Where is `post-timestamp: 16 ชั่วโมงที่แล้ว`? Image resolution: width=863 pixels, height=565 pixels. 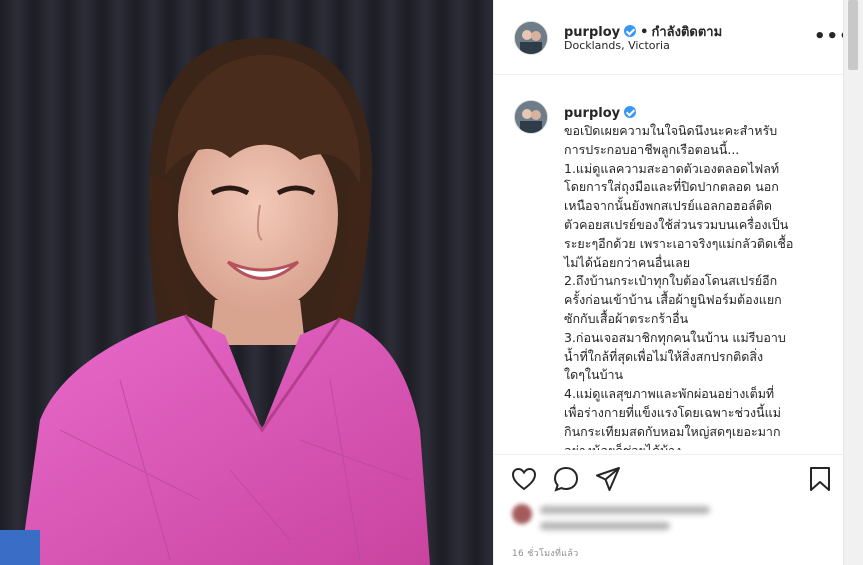
post-timestamp: 16 ชั่วโมงที่แล้ว is located at coordinates (545, 553).